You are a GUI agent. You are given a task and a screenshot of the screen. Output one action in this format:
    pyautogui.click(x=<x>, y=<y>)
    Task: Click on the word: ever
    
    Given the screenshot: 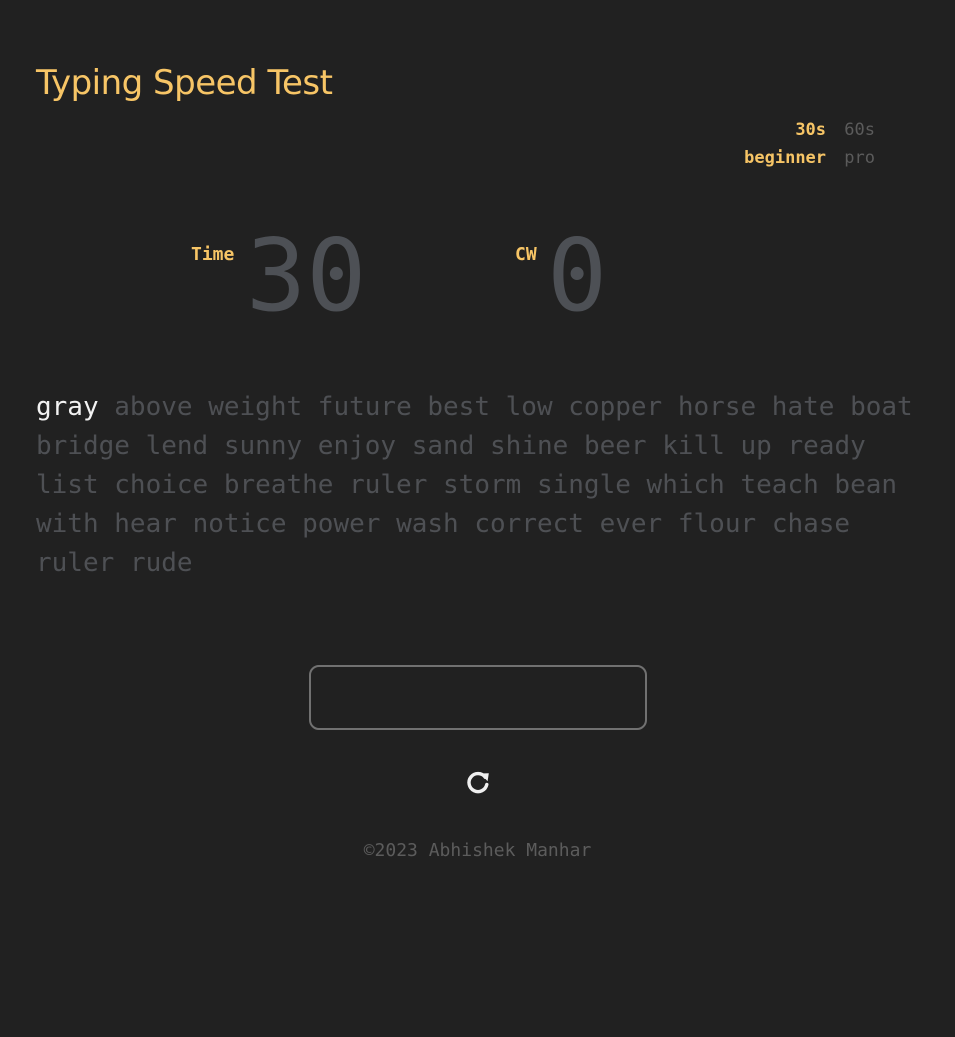 What is the action you would take?
    pyautogui.click(x=631, y=524)
    